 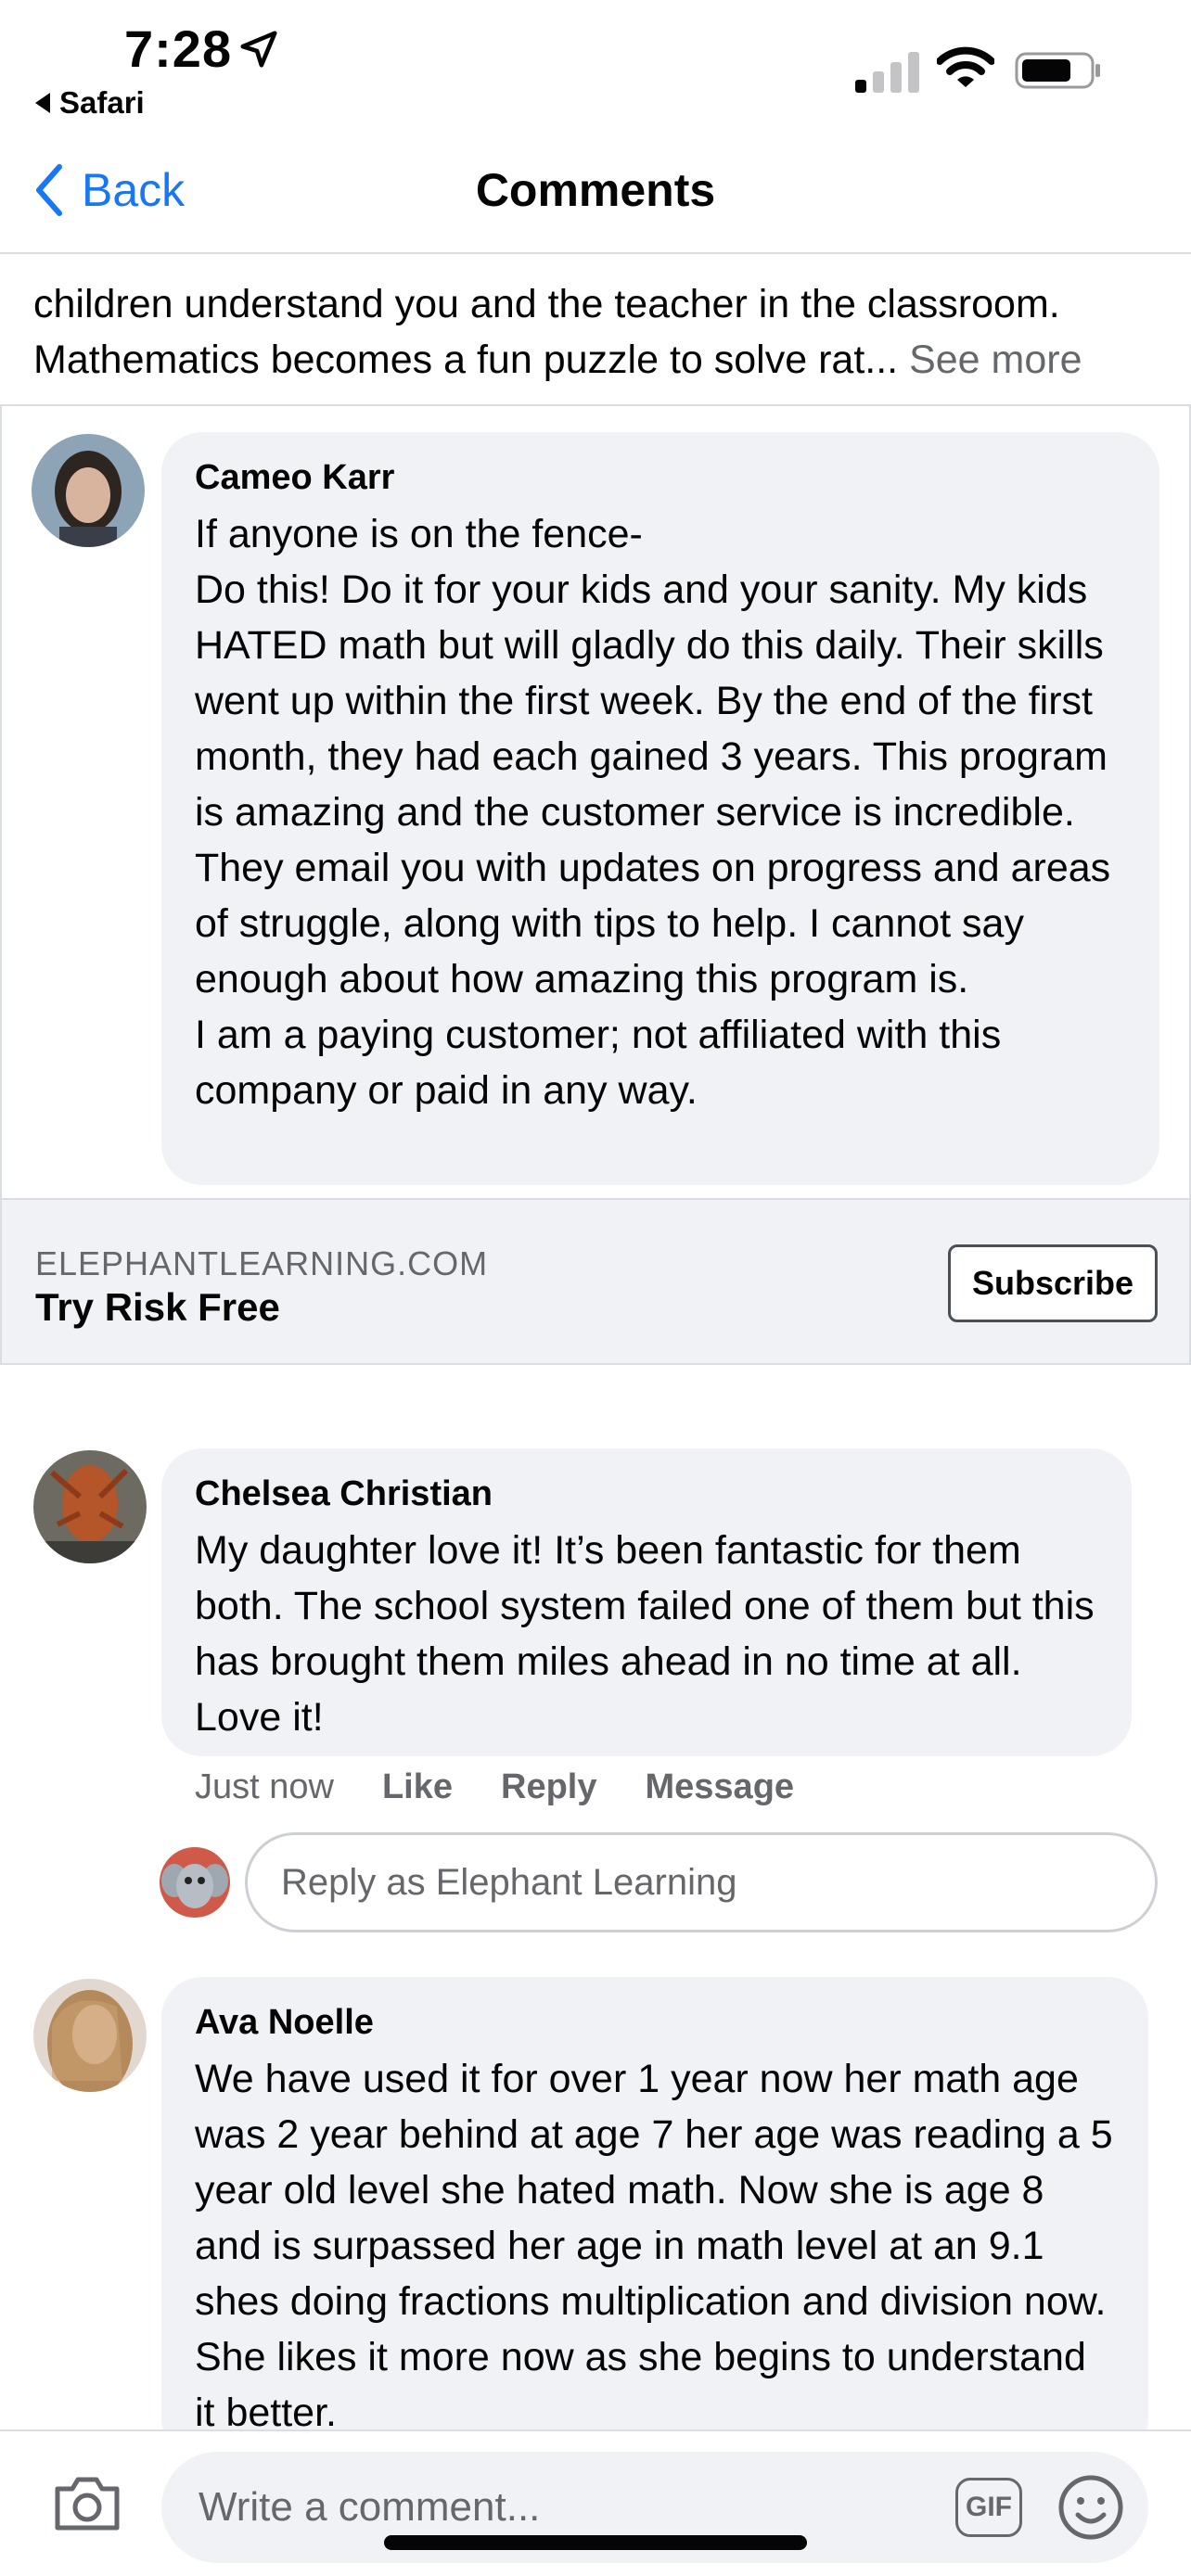 I want to click on navigation-bar: Back Comments, so click(x=595, y=196).